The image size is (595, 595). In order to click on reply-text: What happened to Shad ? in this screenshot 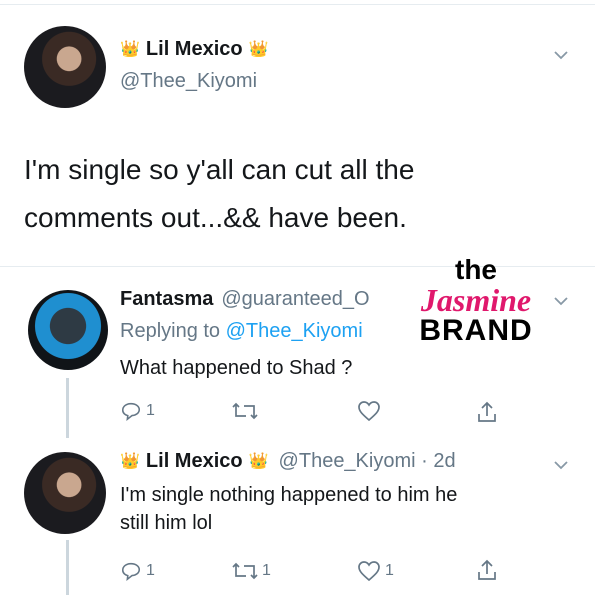, I will do `click(236, 368)`.